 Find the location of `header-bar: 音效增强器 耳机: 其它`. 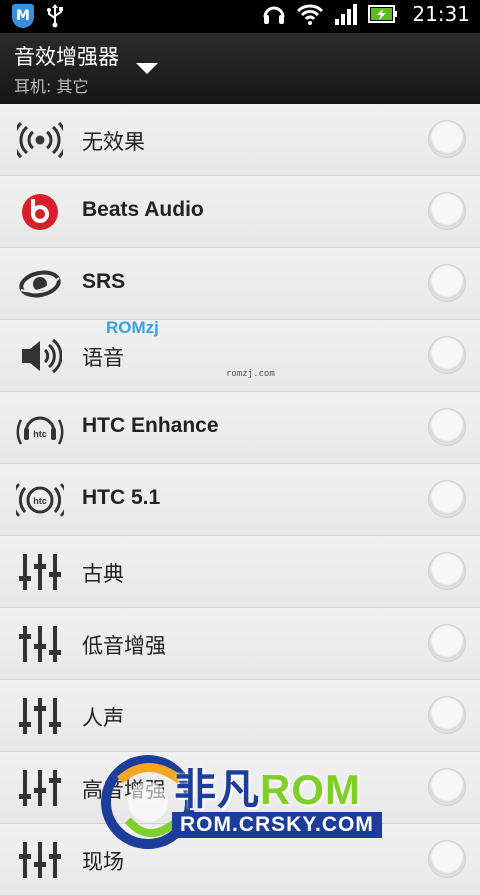

header-bar: 音效增强器 耳机: 其它 is located at coordinates (240, 68).